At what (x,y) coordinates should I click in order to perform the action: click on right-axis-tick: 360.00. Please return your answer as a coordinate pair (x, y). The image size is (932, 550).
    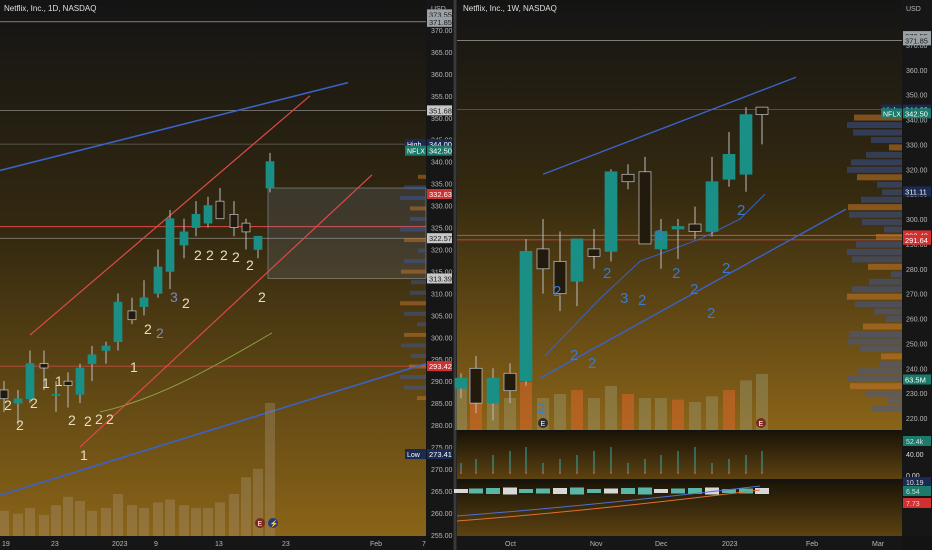
    Looking at the image, I should click on (917, 71).